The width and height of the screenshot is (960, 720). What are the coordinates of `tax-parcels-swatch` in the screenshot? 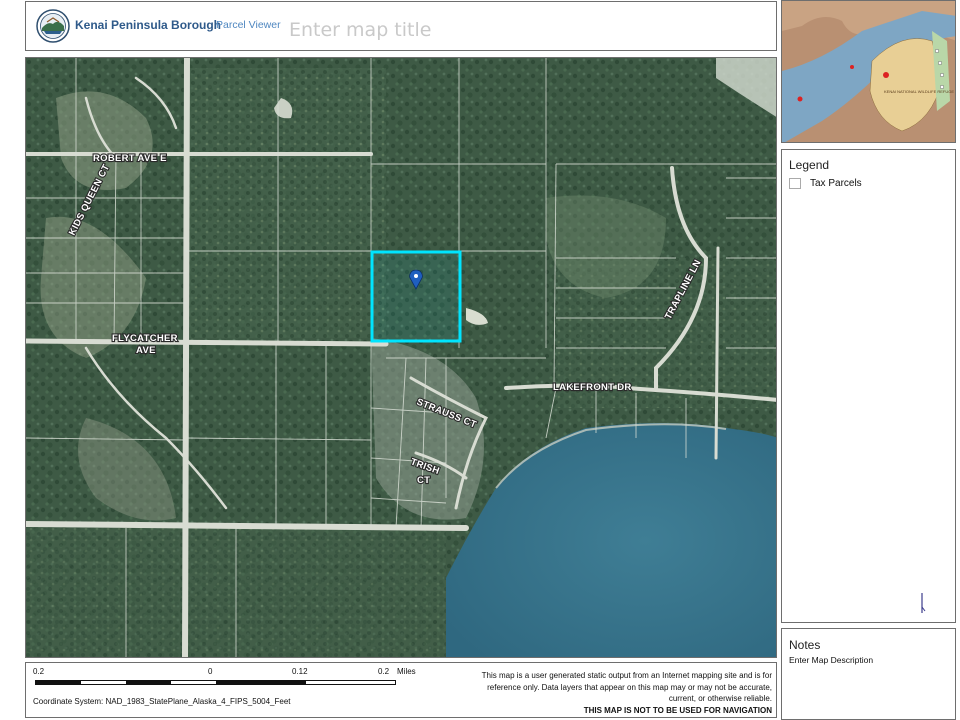 It's located at (795, 183).